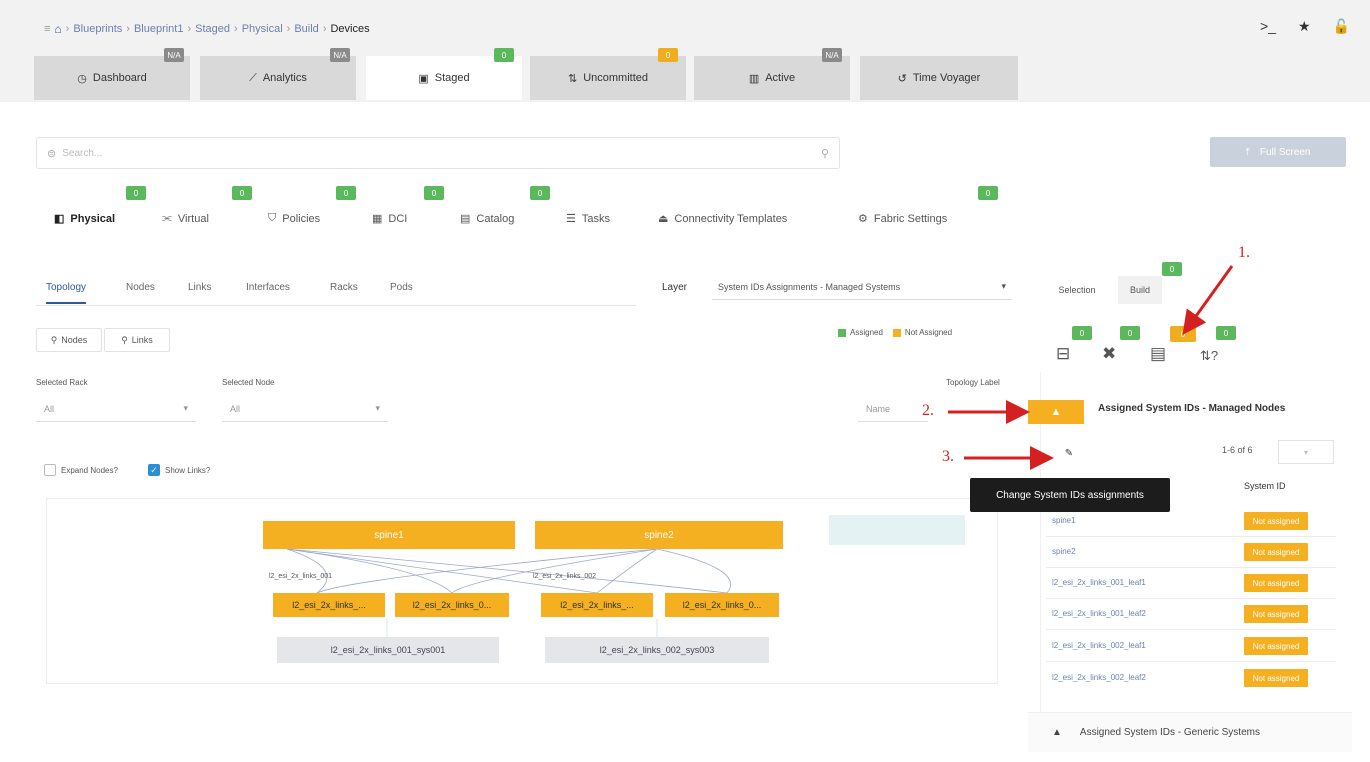 This screenshot has height=762, width=1370. What do you see at coordinates (1244, 252) in the screenshot?
I see `annotation-label: 1.` at bounding box center [1244, 252].